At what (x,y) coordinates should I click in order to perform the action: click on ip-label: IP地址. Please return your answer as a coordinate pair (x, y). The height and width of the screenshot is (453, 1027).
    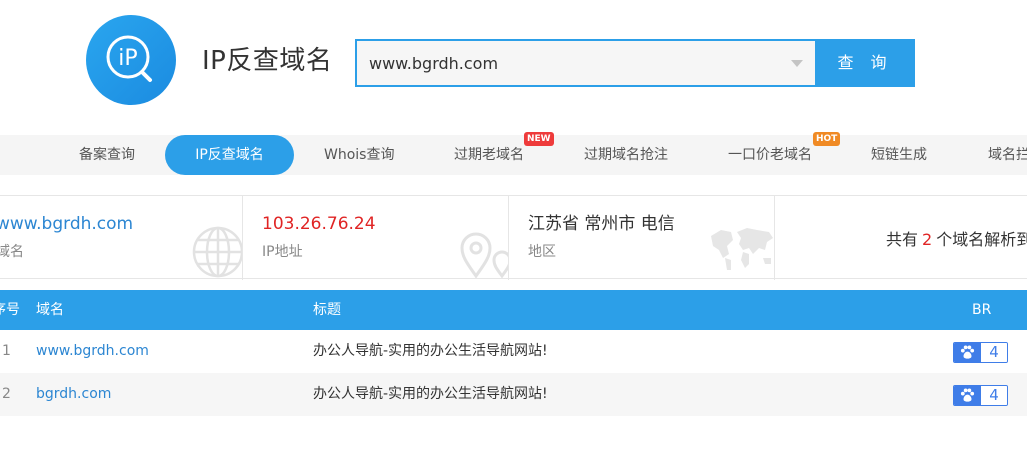
    Looking at the image, I should click on (282, 252).